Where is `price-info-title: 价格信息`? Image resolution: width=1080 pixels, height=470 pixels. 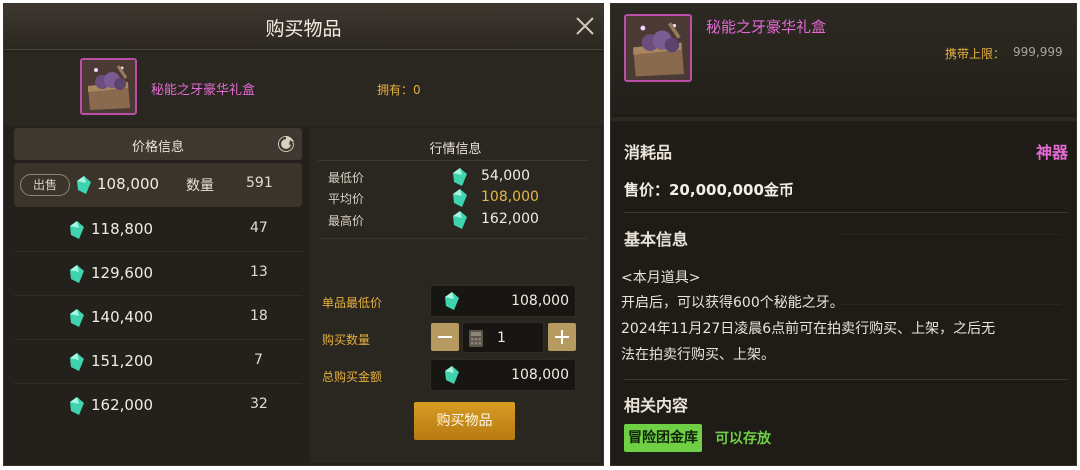 price-info-title: 价格信息 is located at coordinates (157, 147).